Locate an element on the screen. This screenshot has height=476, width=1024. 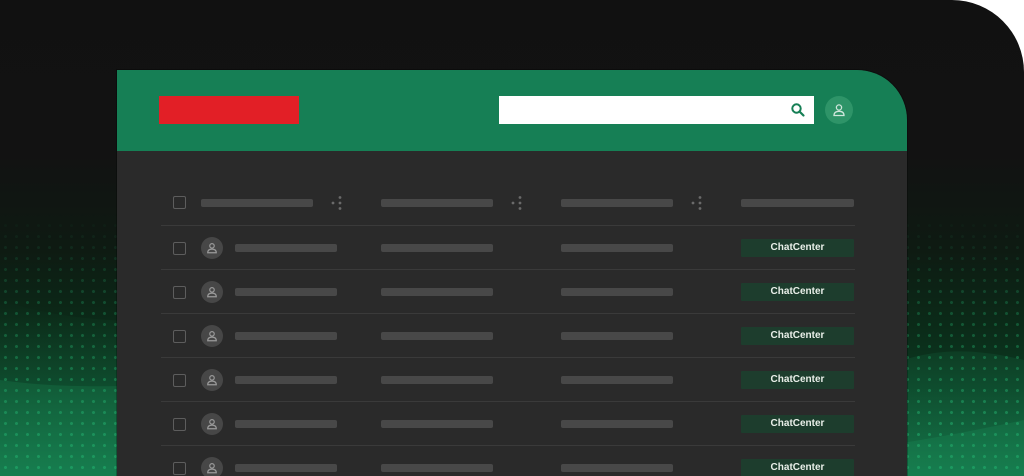
search-input is located at coordinates (639, 110).